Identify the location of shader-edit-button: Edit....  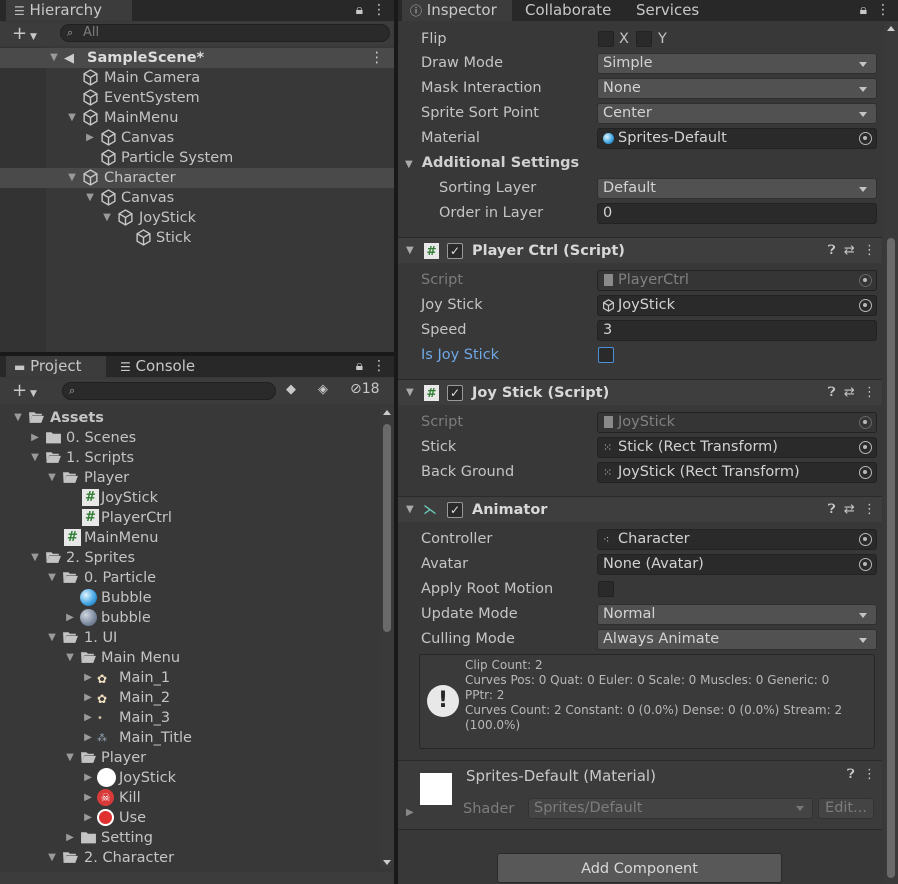
(846, 808).